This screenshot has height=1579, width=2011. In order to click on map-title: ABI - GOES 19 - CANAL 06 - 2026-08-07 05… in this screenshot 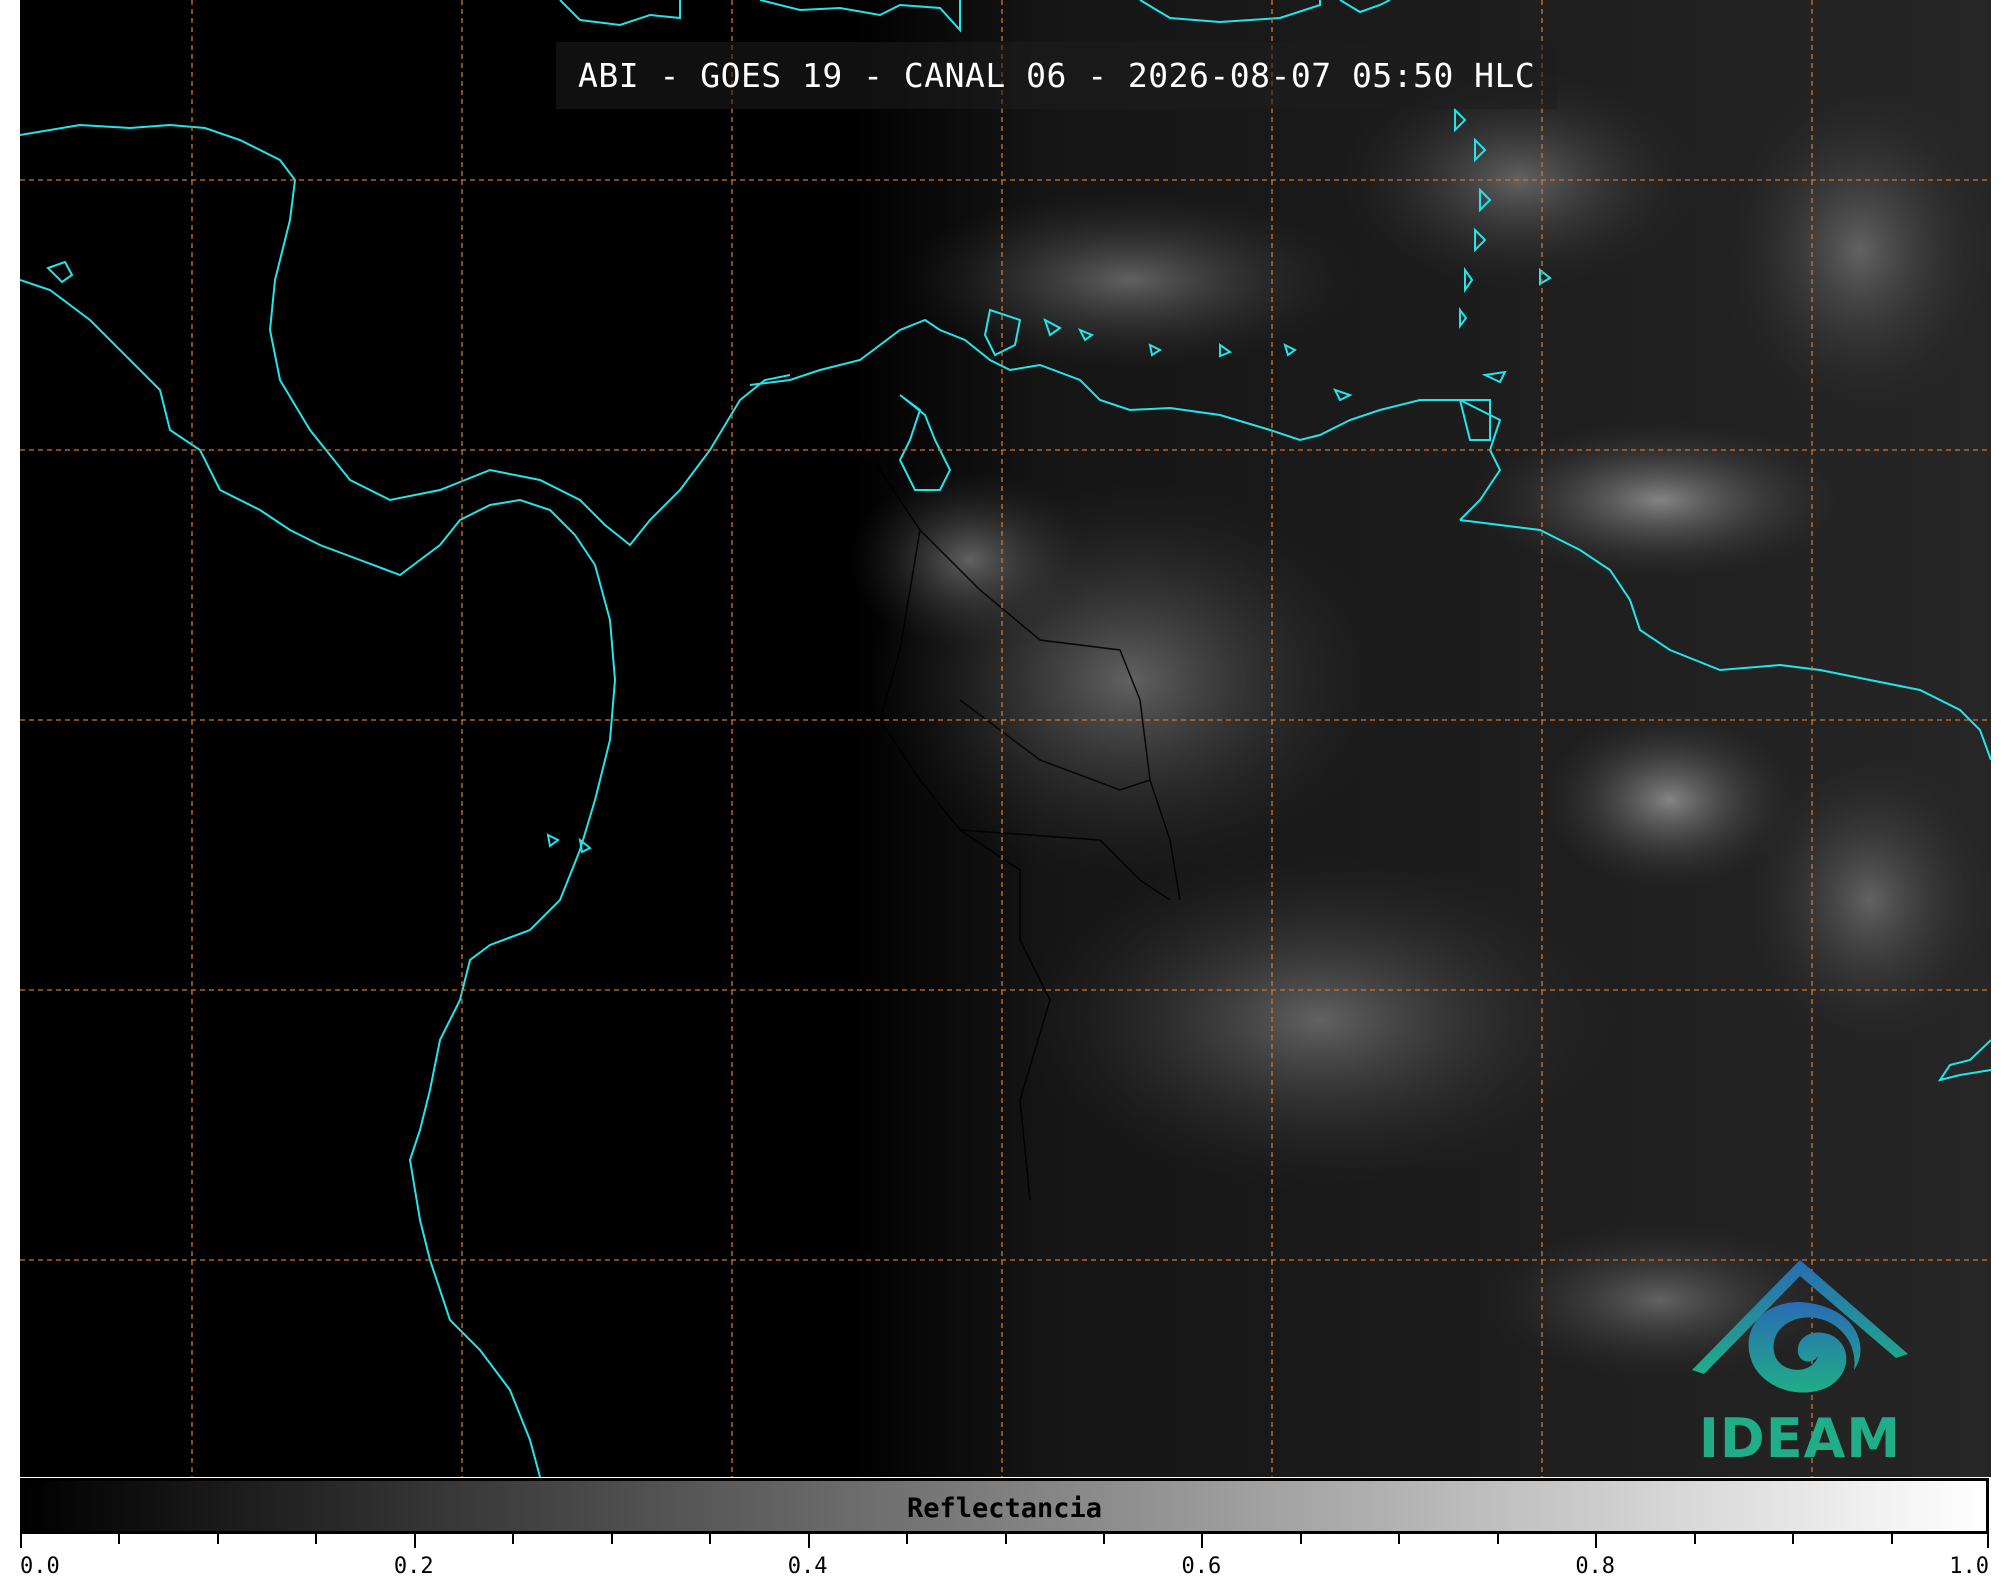, I will do `click(1057, 75)`.